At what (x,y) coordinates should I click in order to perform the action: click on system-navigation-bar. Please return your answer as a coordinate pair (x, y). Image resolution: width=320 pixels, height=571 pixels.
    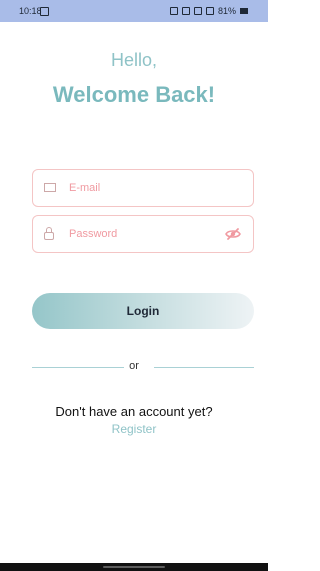
    Looking at the image, I should click on (134, 567).